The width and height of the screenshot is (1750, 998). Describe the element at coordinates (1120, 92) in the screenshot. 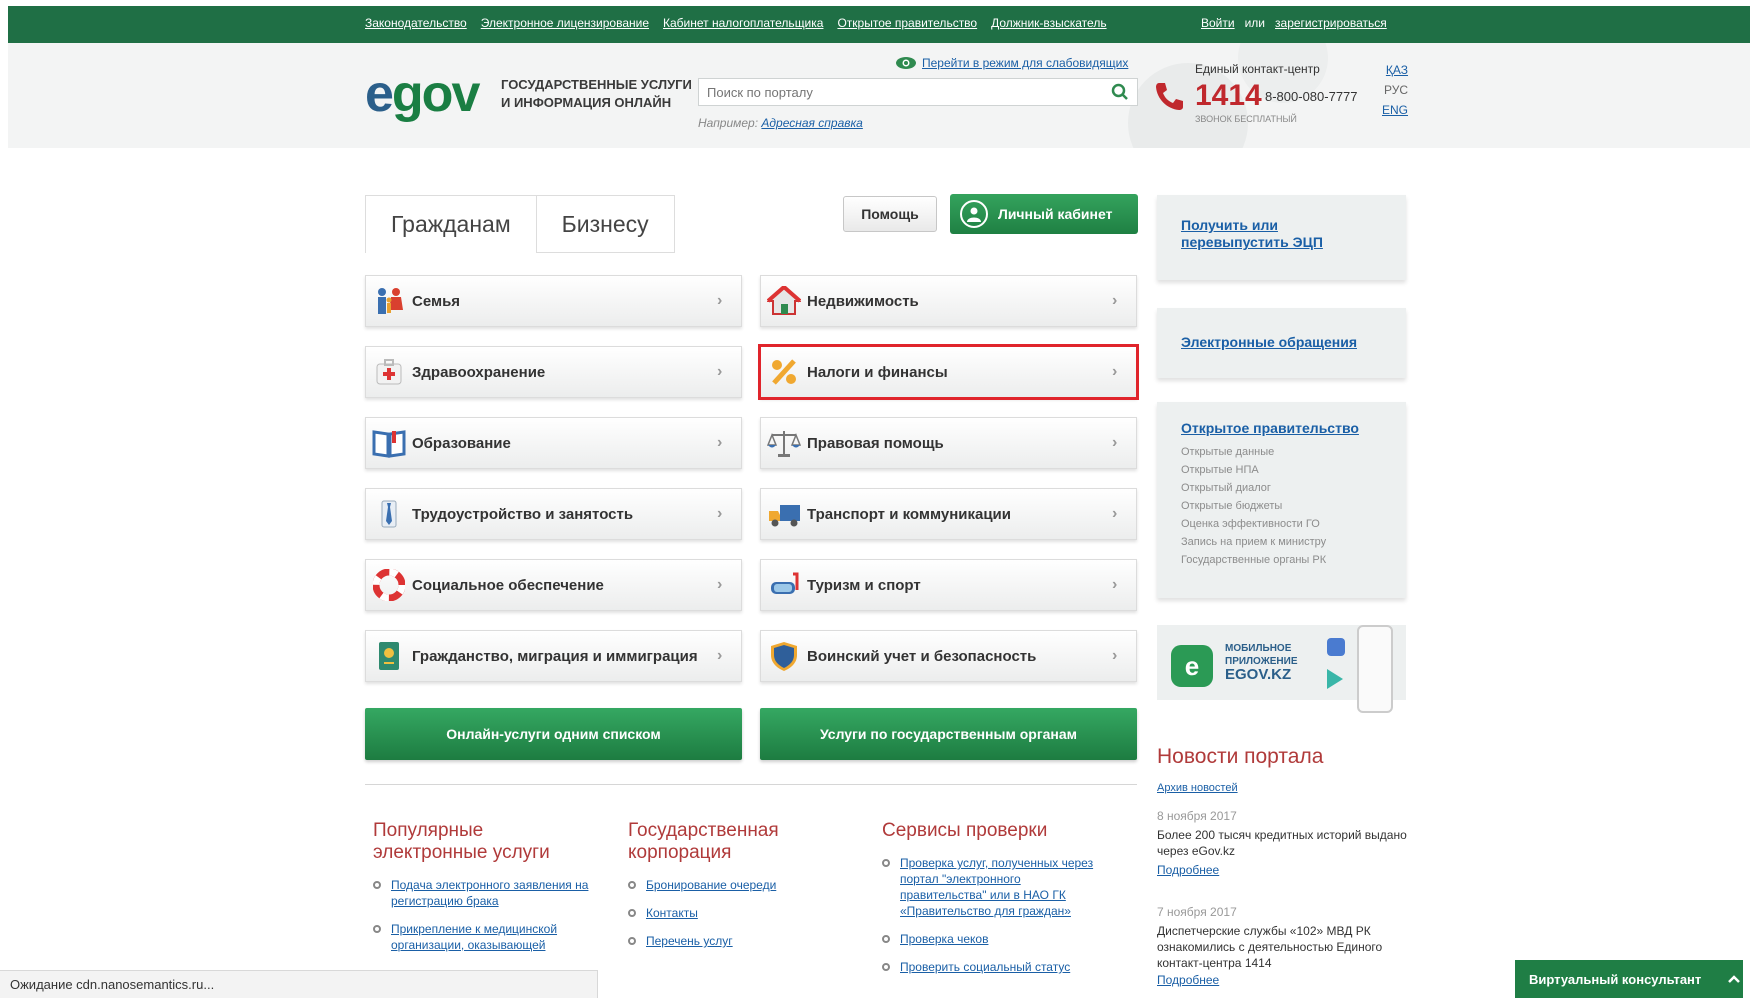

I see `search-icon` at that location.